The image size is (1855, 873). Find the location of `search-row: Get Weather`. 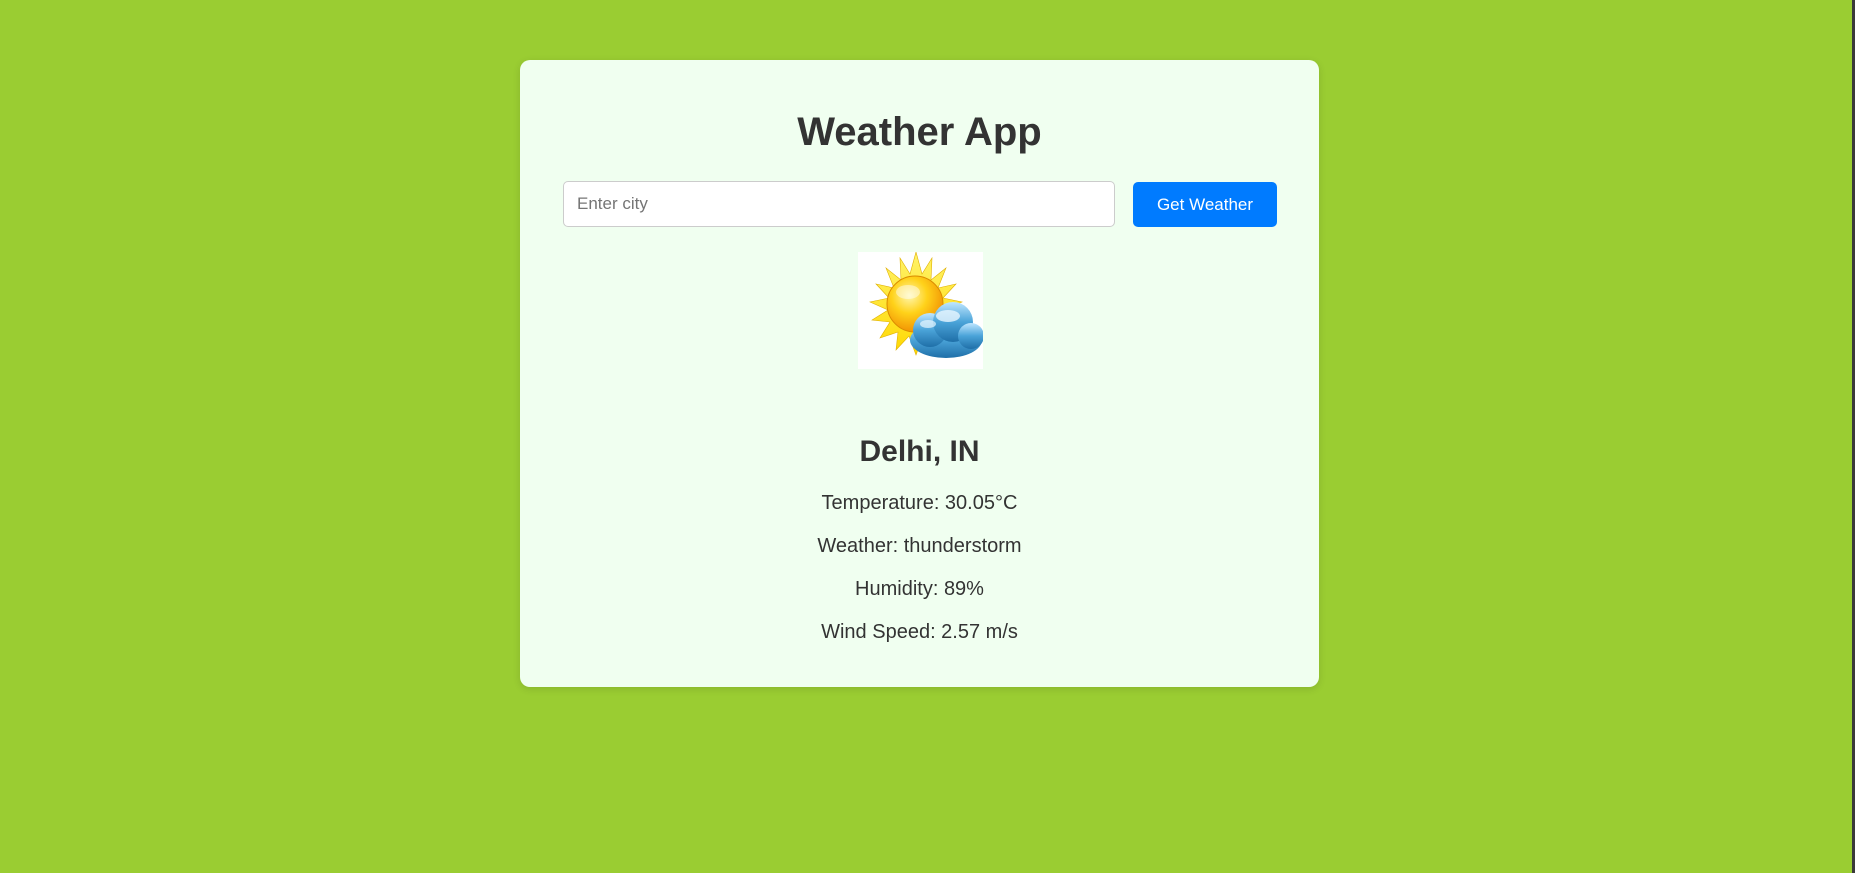

search-row: Get Weather is located at coordinates (920, 204).